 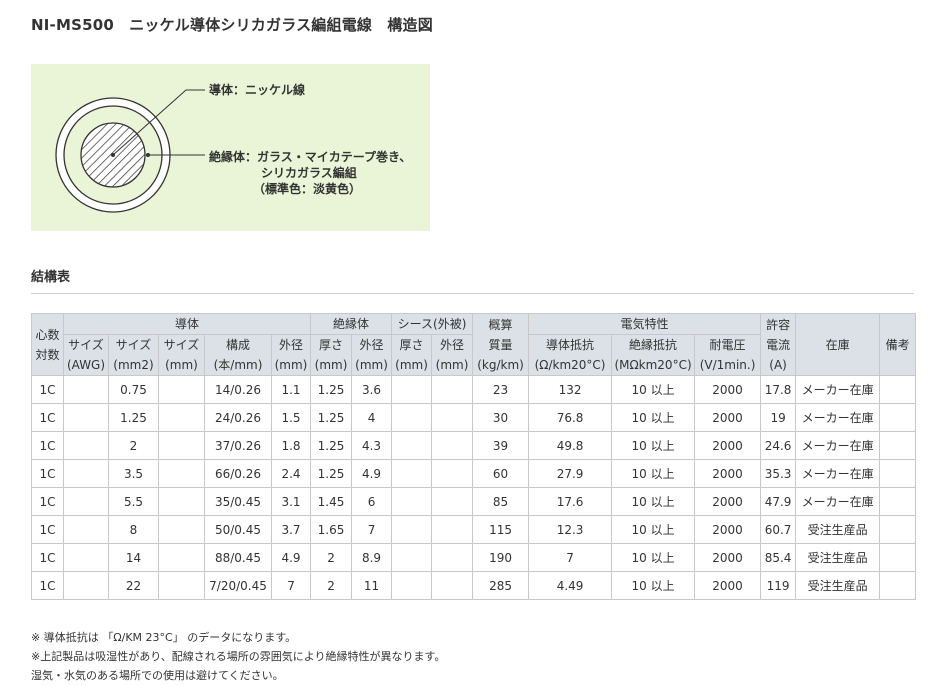 What do you see at coordinates (570, 445) in the screenshot?
I see `table-cell: 49.8` at bounding box center [570, 445].